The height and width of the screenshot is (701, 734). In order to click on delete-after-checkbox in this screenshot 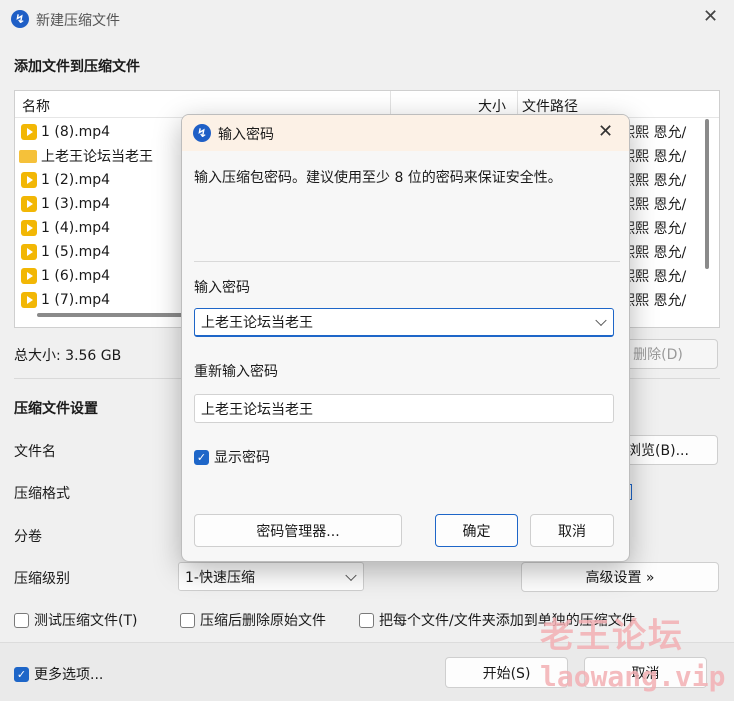, I will do `click(187, 620)`.